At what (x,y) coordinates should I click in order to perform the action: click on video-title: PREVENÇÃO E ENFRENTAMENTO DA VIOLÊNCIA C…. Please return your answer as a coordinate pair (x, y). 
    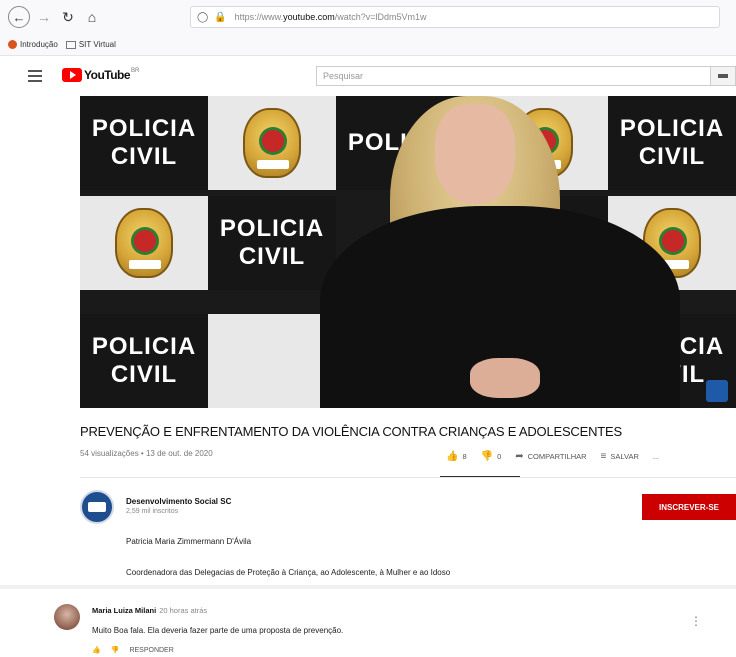
    Looking at the image, I should click on (351, 431).